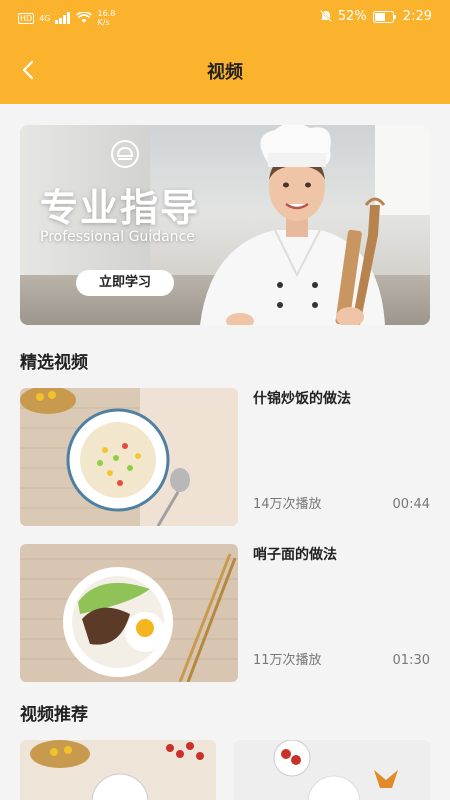  I want to click on fried-rice-image, so click(129, 457).